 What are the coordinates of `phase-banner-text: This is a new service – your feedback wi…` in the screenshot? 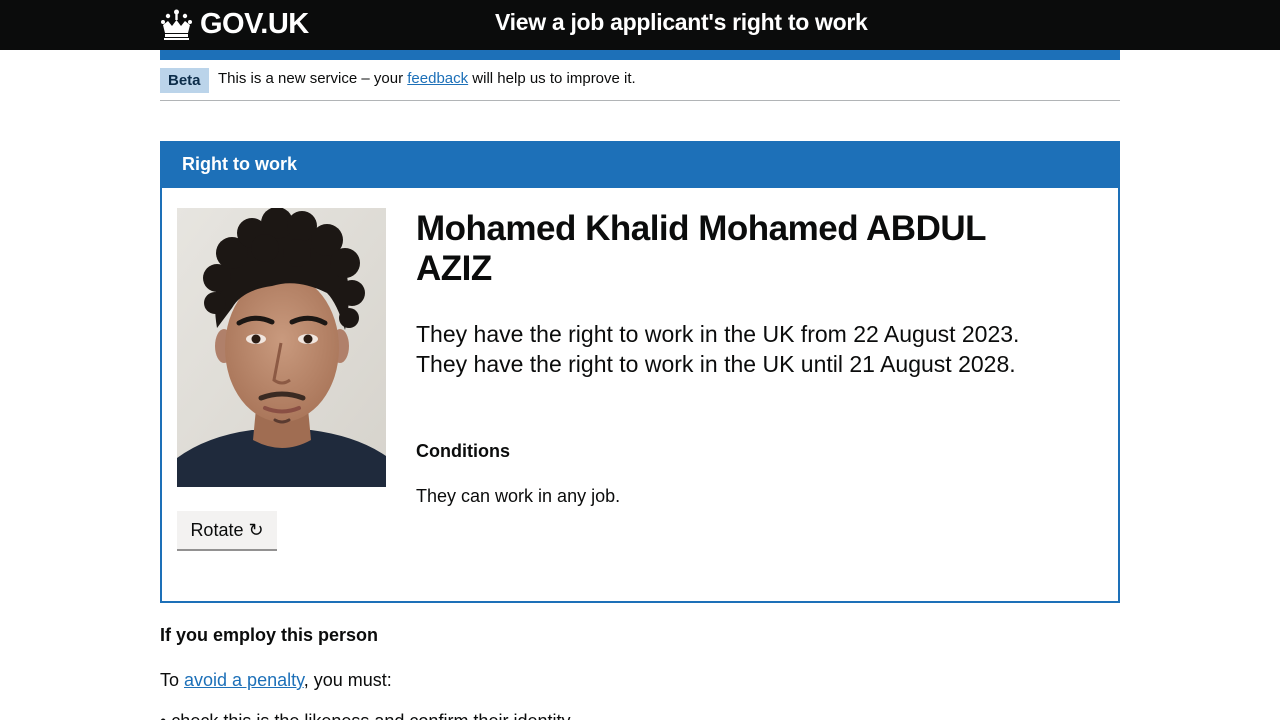 It's located at (427, 78).